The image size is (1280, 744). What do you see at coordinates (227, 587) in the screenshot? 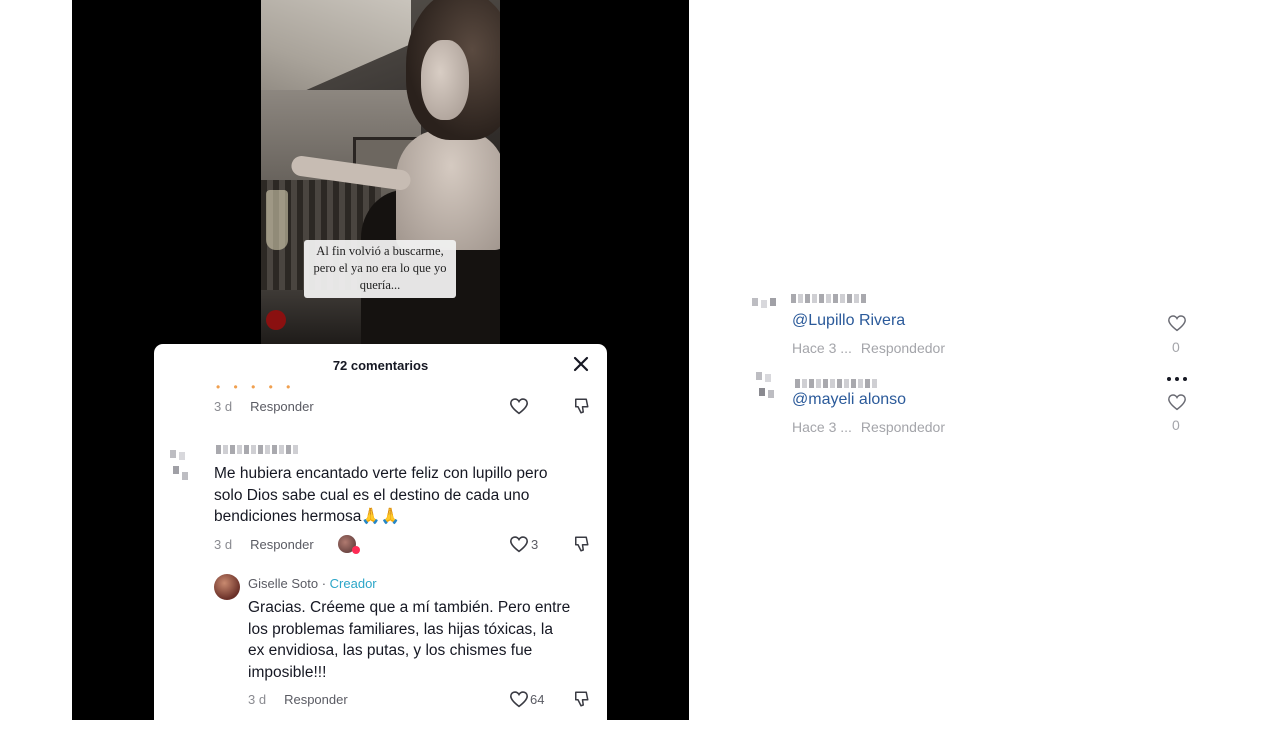
I see `creator-avatar` at bounding box center [227, 587].